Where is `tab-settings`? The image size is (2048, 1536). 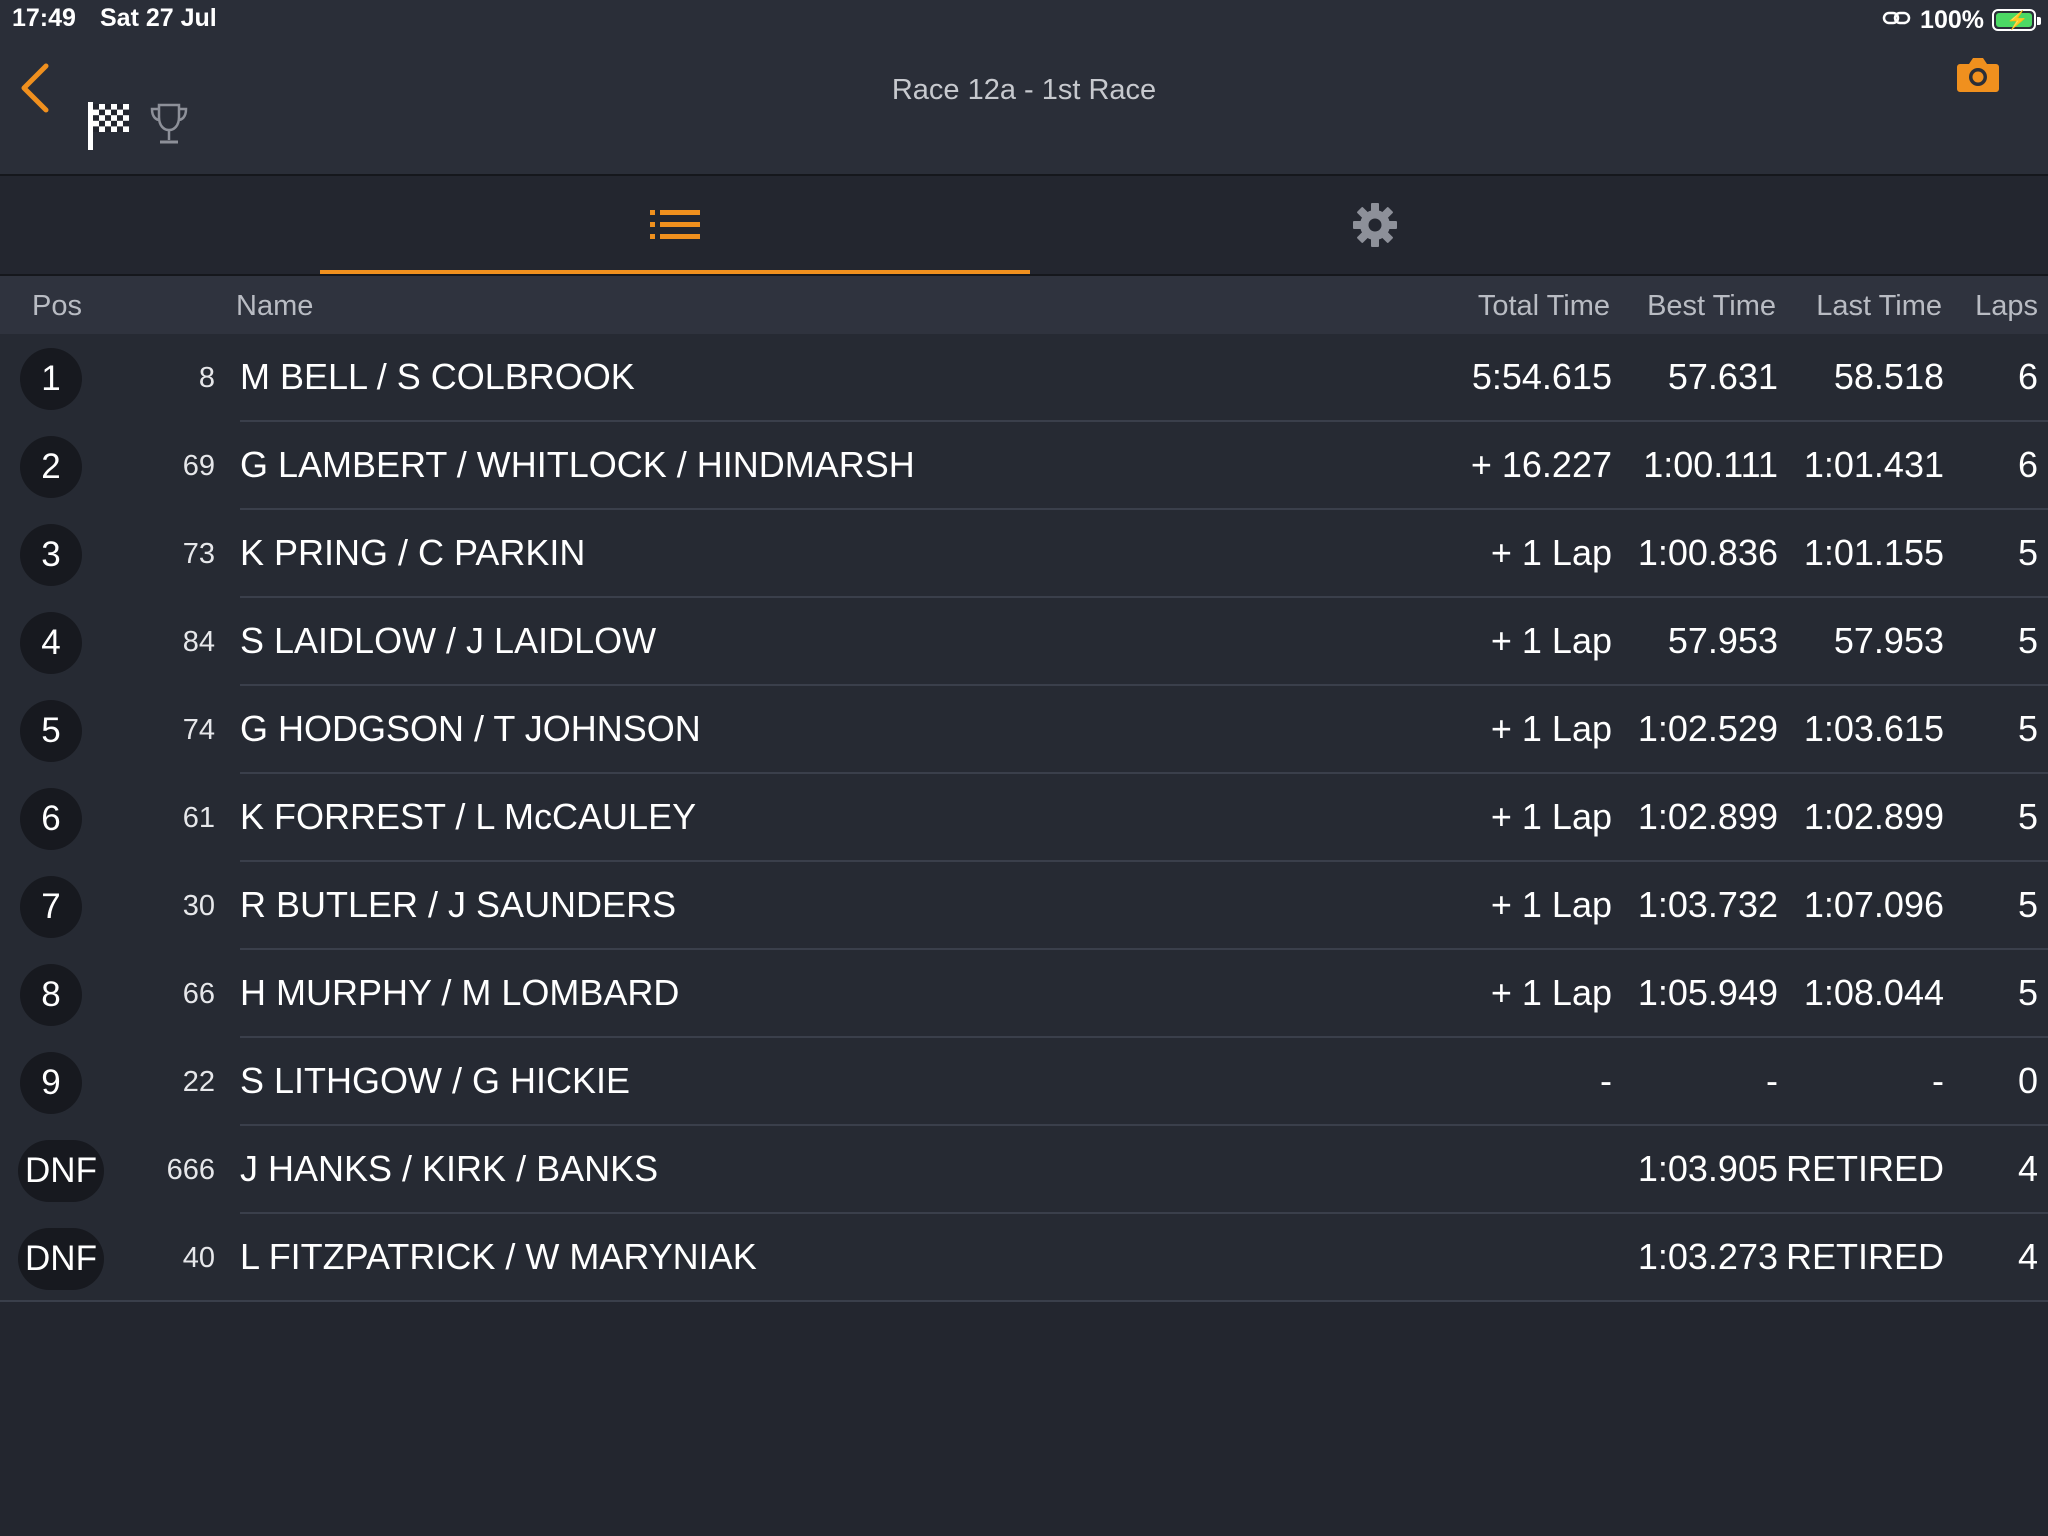
tab-settings is located at coordinates (1375, 225).